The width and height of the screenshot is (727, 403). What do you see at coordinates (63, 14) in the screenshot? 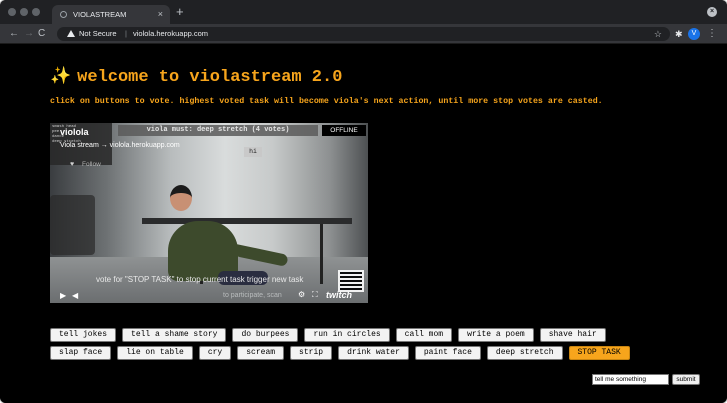
I see `globe-icon` at bounding box center [63, 14].